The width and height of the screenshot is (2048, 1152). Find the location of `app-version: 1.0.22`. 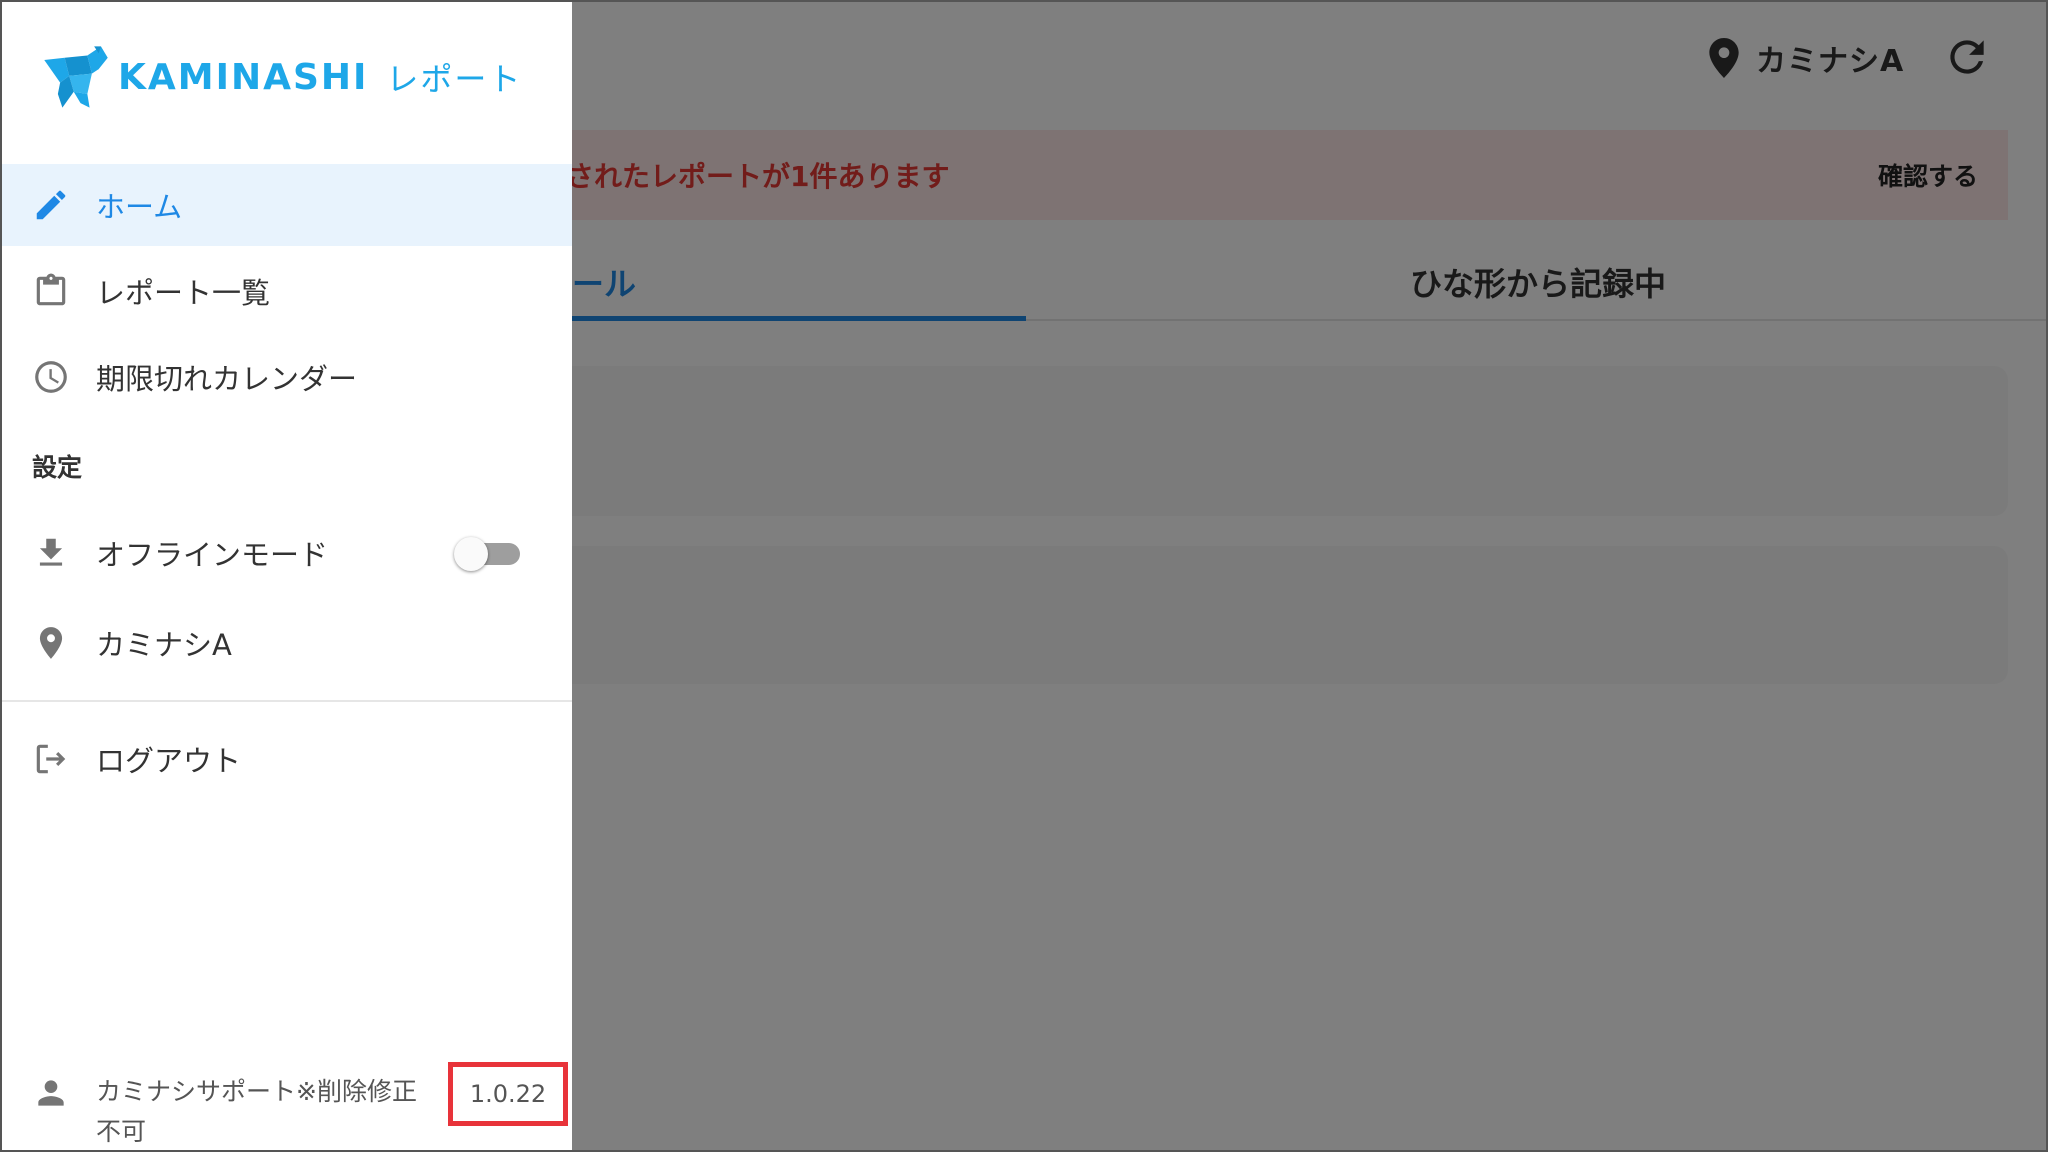

app-version: 1.0.22 is located at coordinates (508, 1094).